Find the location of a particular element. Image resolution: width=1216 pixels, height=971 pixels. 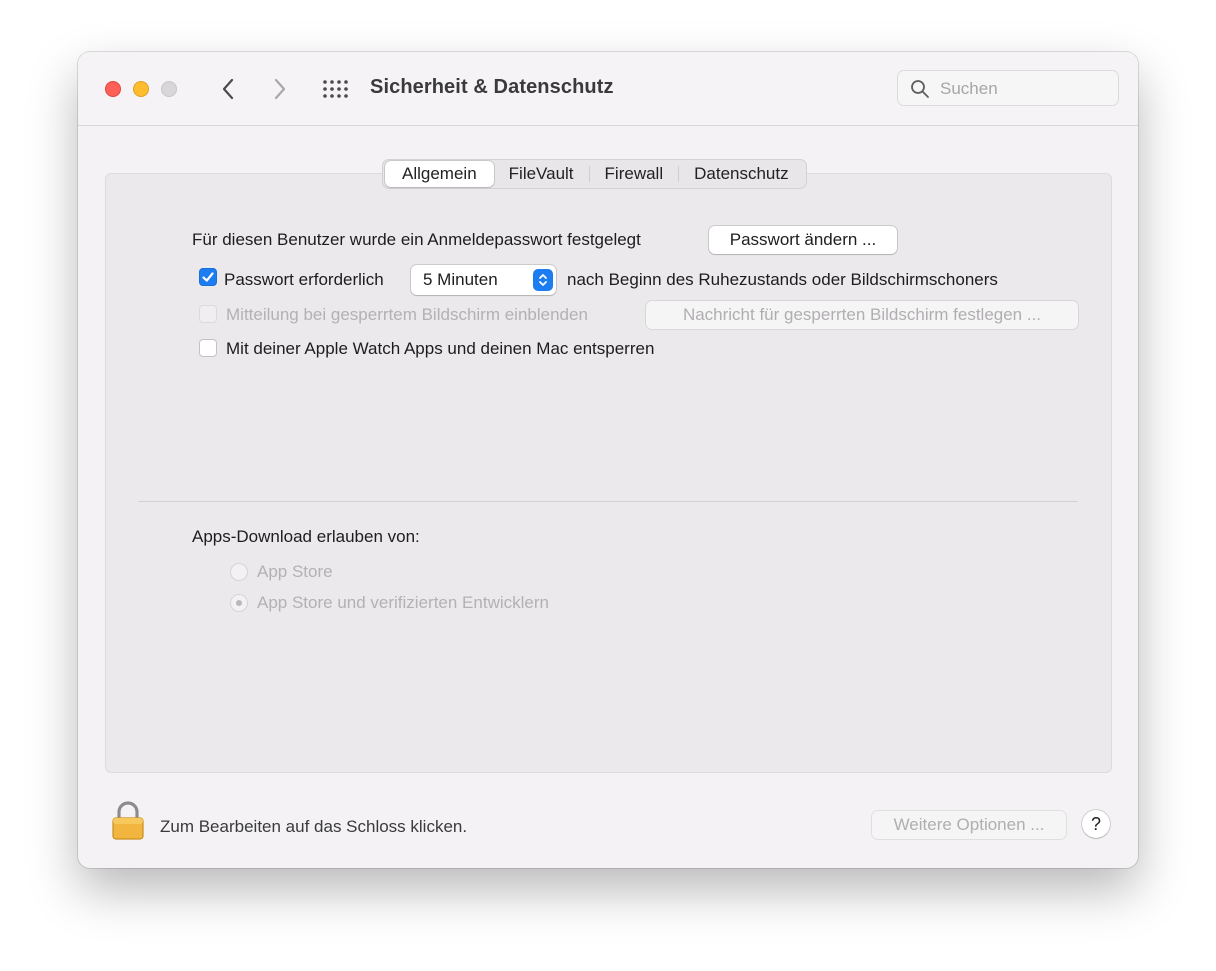

chevron-right-icon is located at coordinates (280, 89).